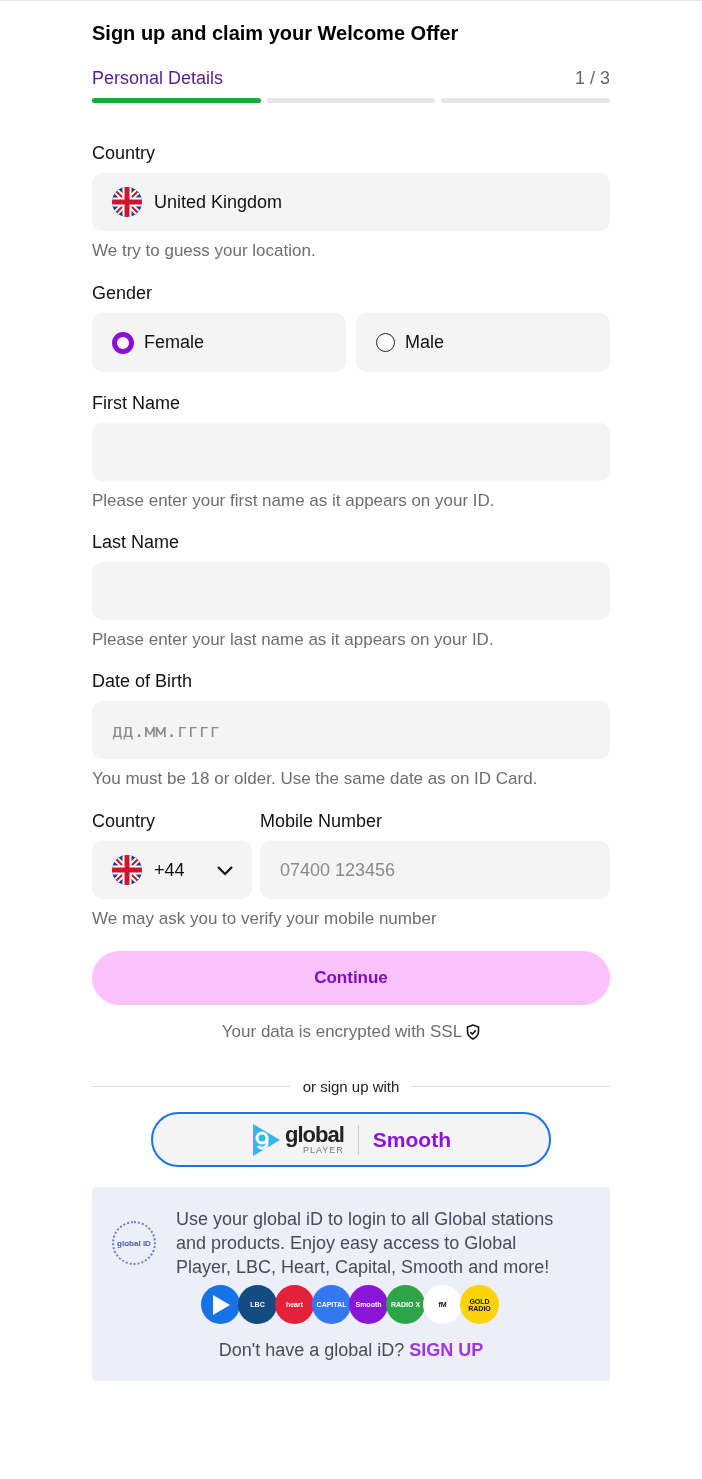 This screenshot has height=1479, width=702. Describe the element at coordinates (351, 1086) in the screenshot. I see `divider-label: or sign up with` at that location.